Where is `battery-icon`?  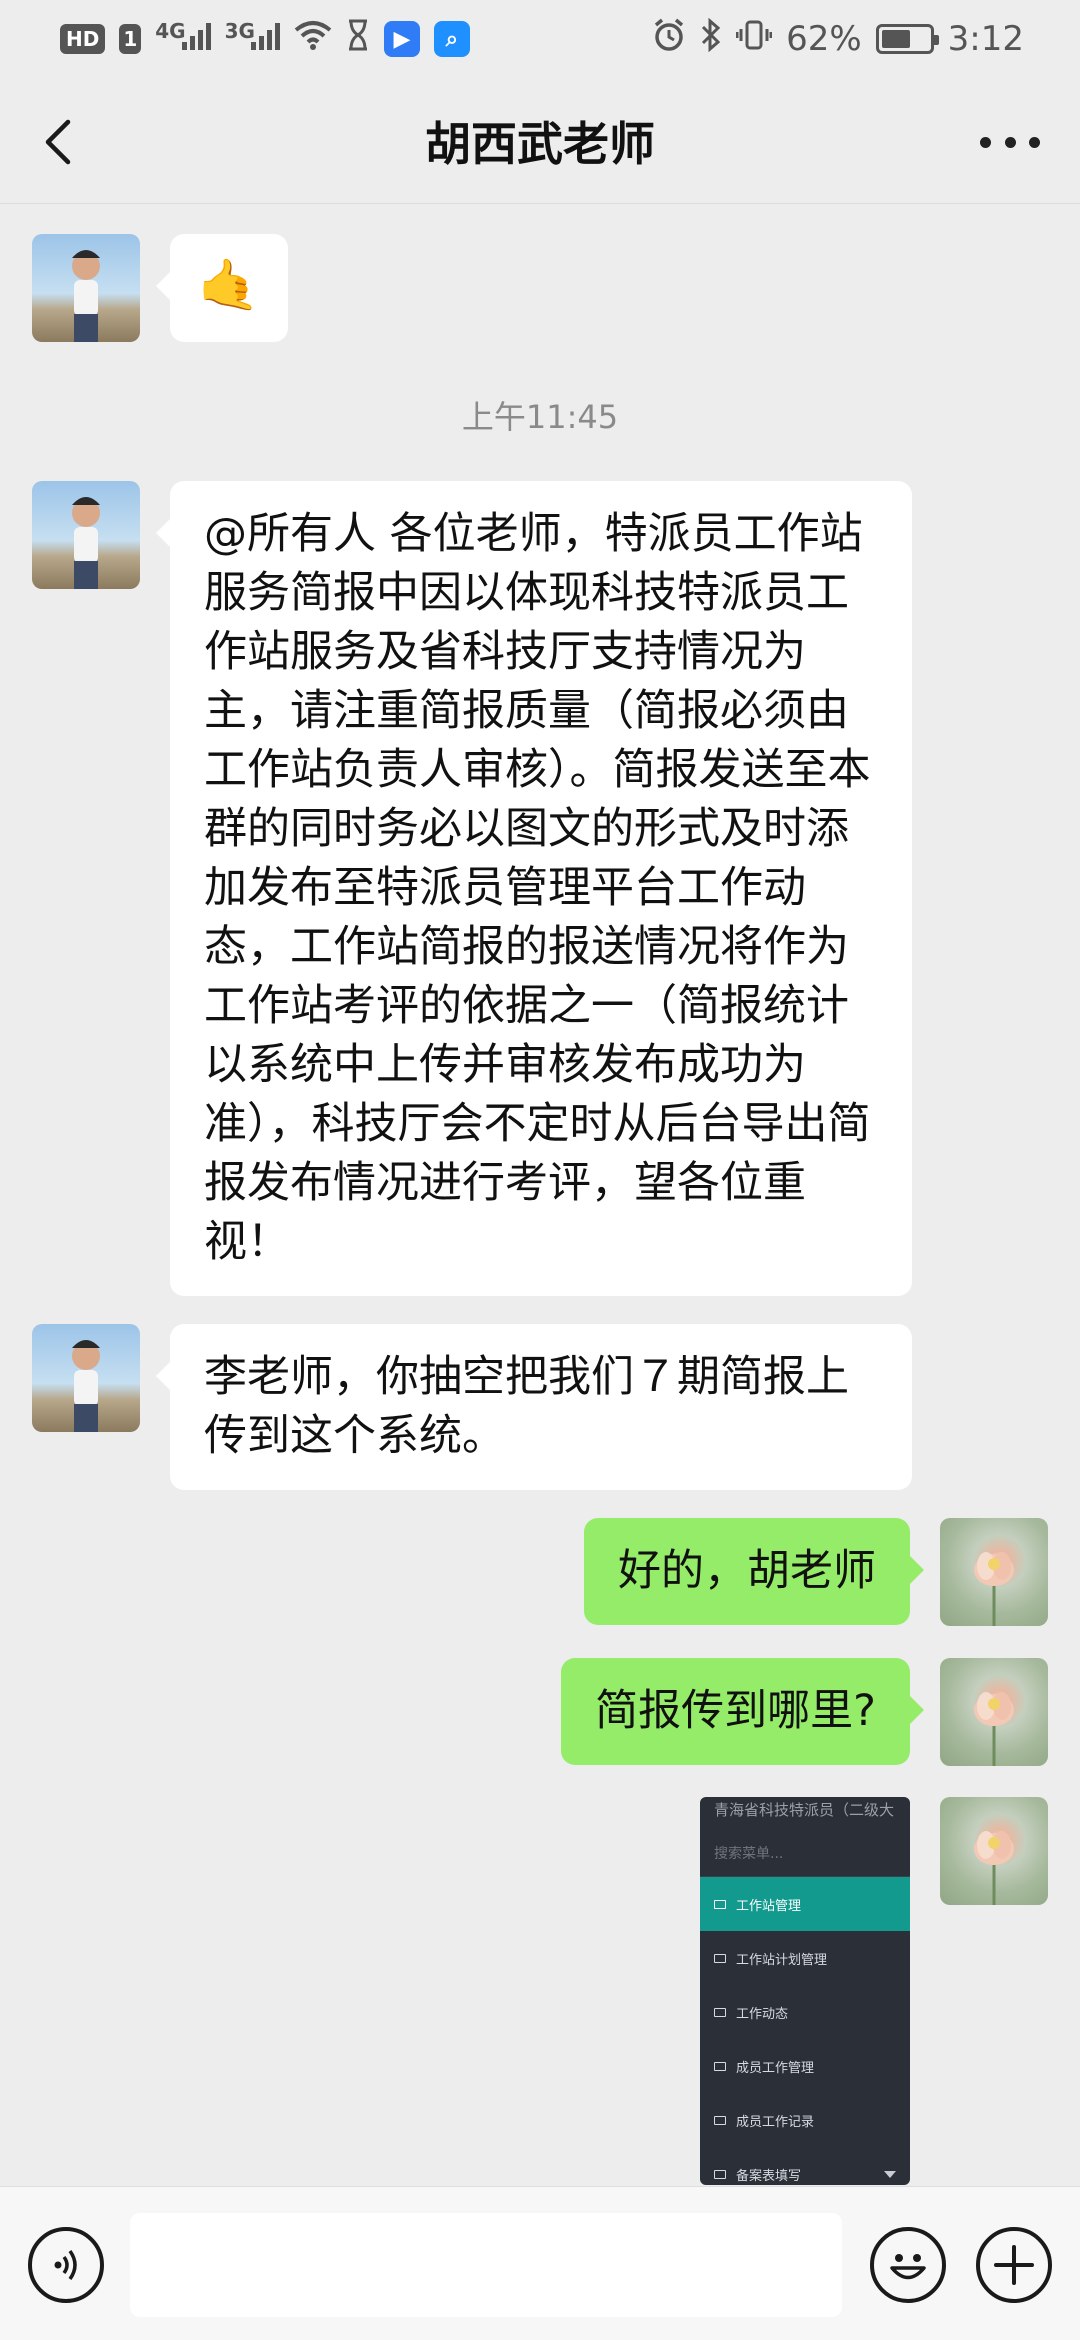
battery-icon is located at coordinates (907, 39).